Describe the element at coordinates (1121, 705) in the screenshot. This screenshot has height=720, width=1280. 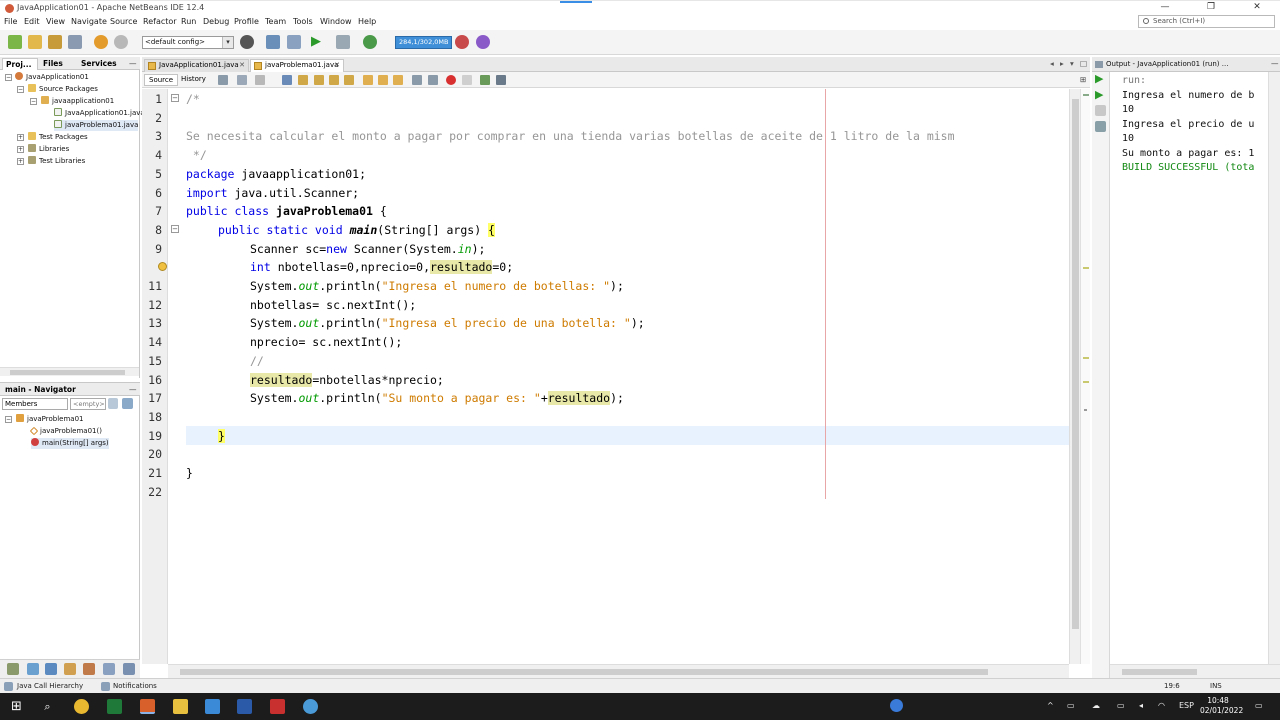
I see `display-icon: ▭` at that location.